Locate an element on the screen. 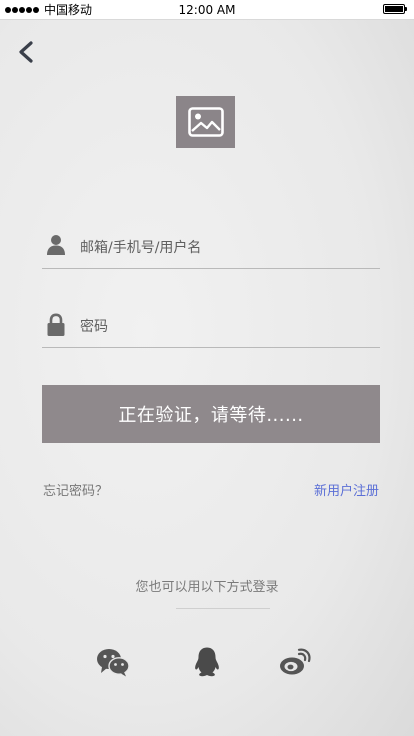 The width and height of the screenshot is (414, 736). battery-icon is located at coordinates (395, 9).